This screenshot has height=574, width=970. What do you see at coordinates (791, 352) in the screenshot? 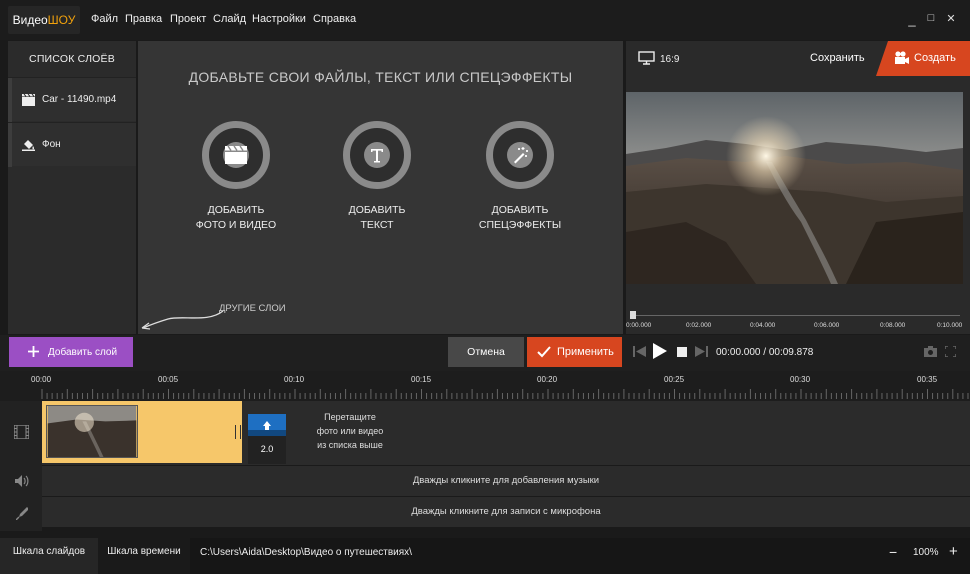
I see `total-time: 00:09.878` at bounding box center [791, 352].